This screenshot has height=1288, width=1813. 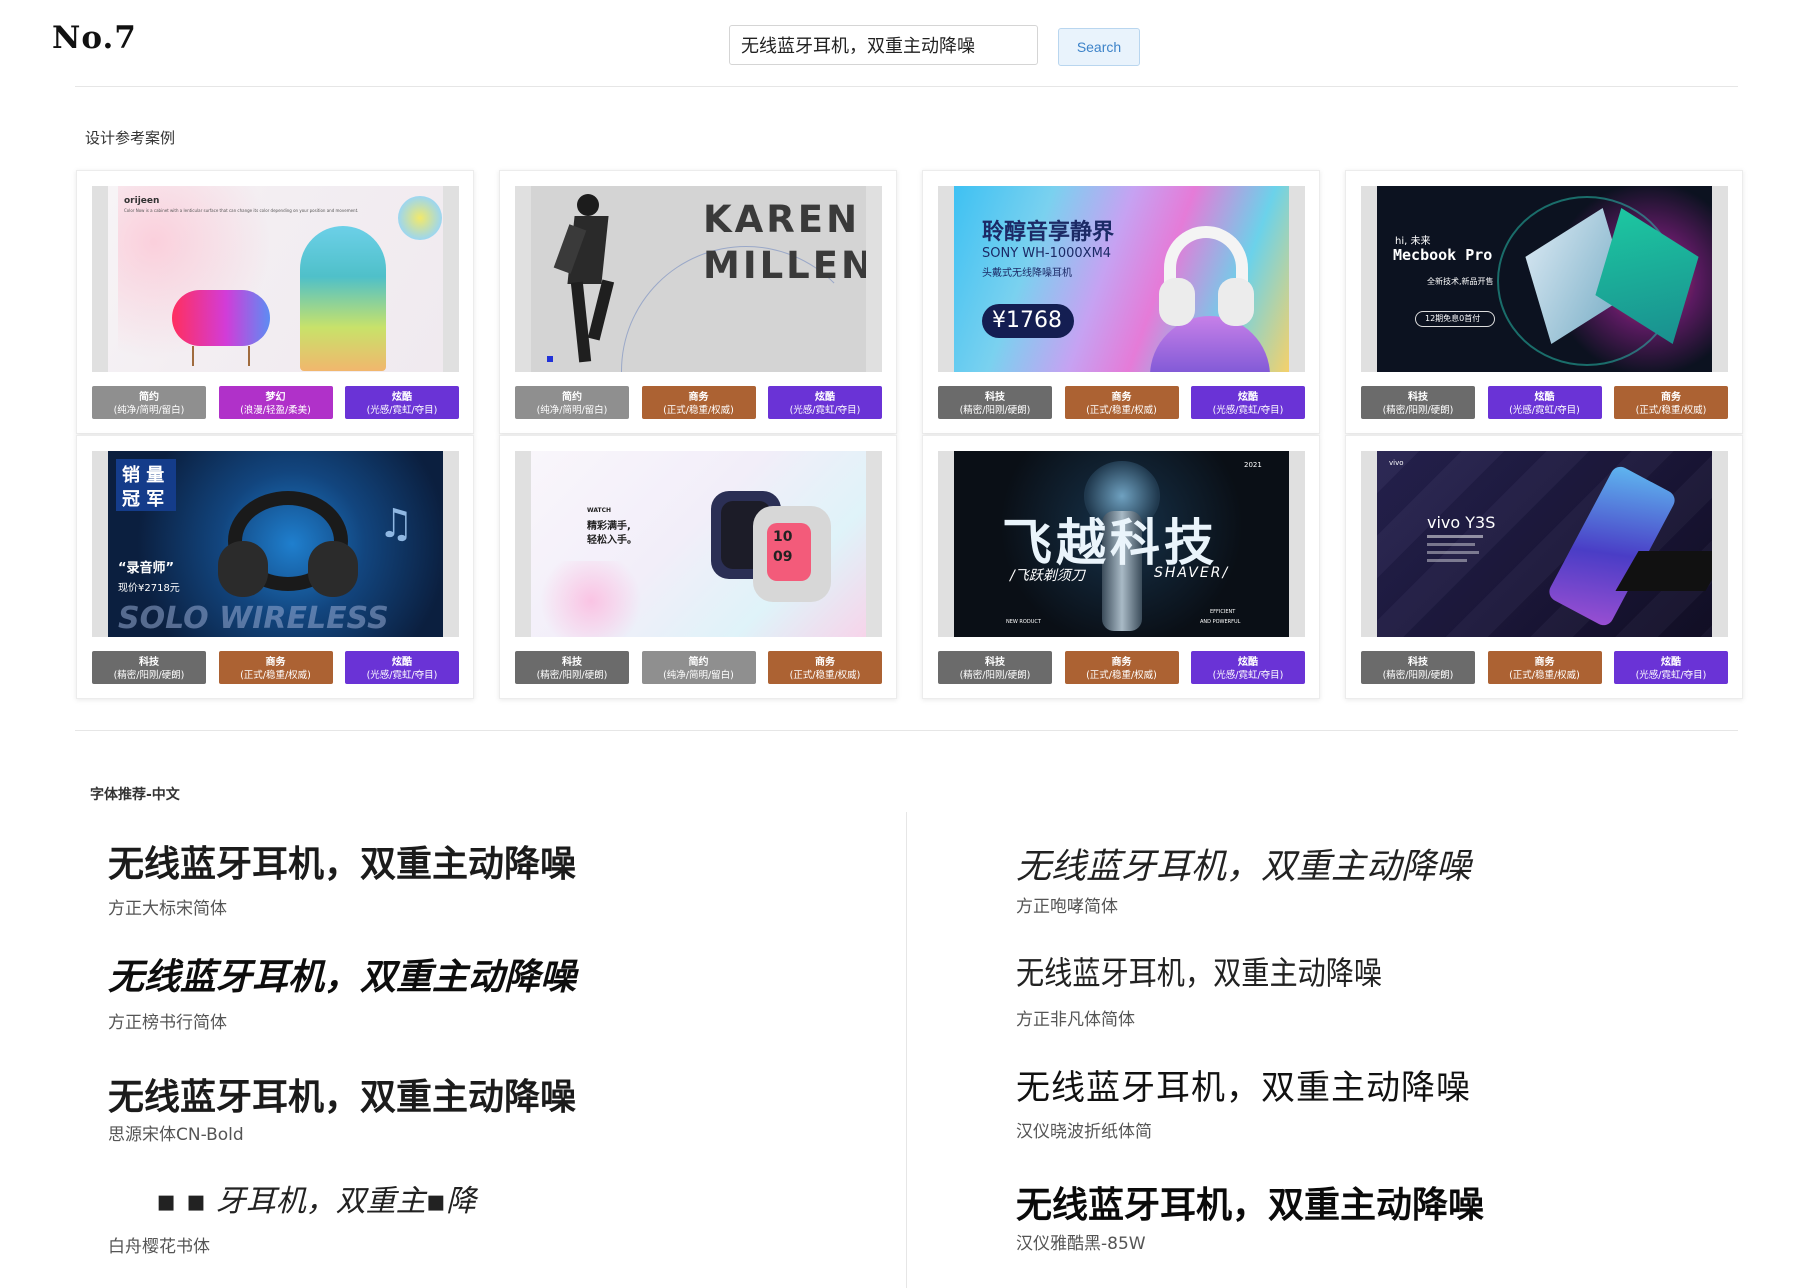 What do you see at coordinates (94, 38) in the screenshot?
I see `logo: No.7` at bounding box center [94, 38].